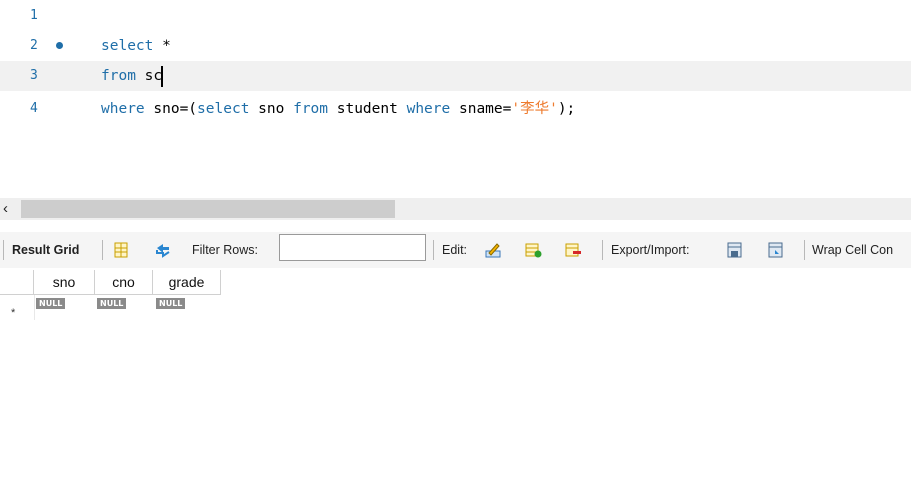 This screenshot has height=487, width=911. Describe the element at coordinates (573, 250) in the screenshot. I see `delete-row-icon` at that location.